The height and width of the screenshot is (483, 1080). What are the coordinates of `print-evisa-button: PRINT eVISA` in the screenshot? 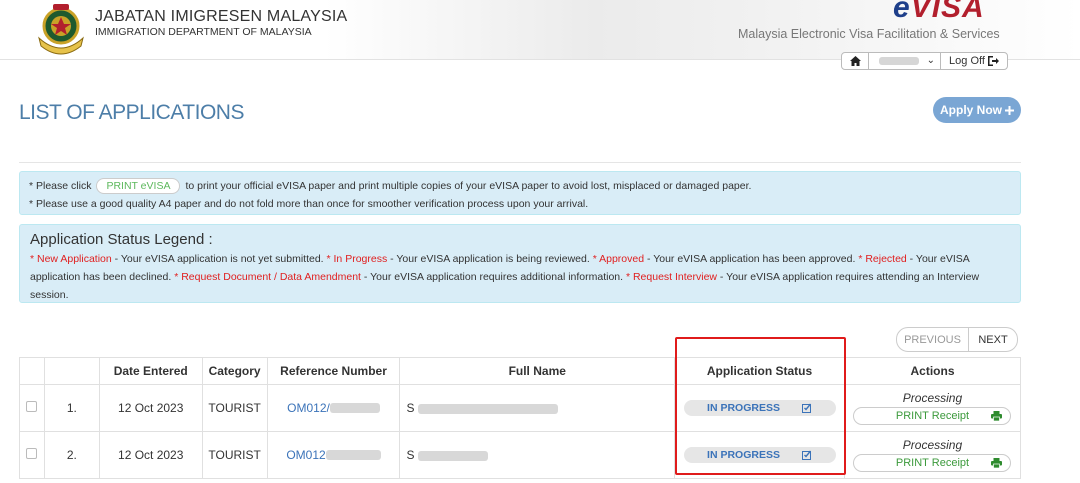 It's located at (138, 186).